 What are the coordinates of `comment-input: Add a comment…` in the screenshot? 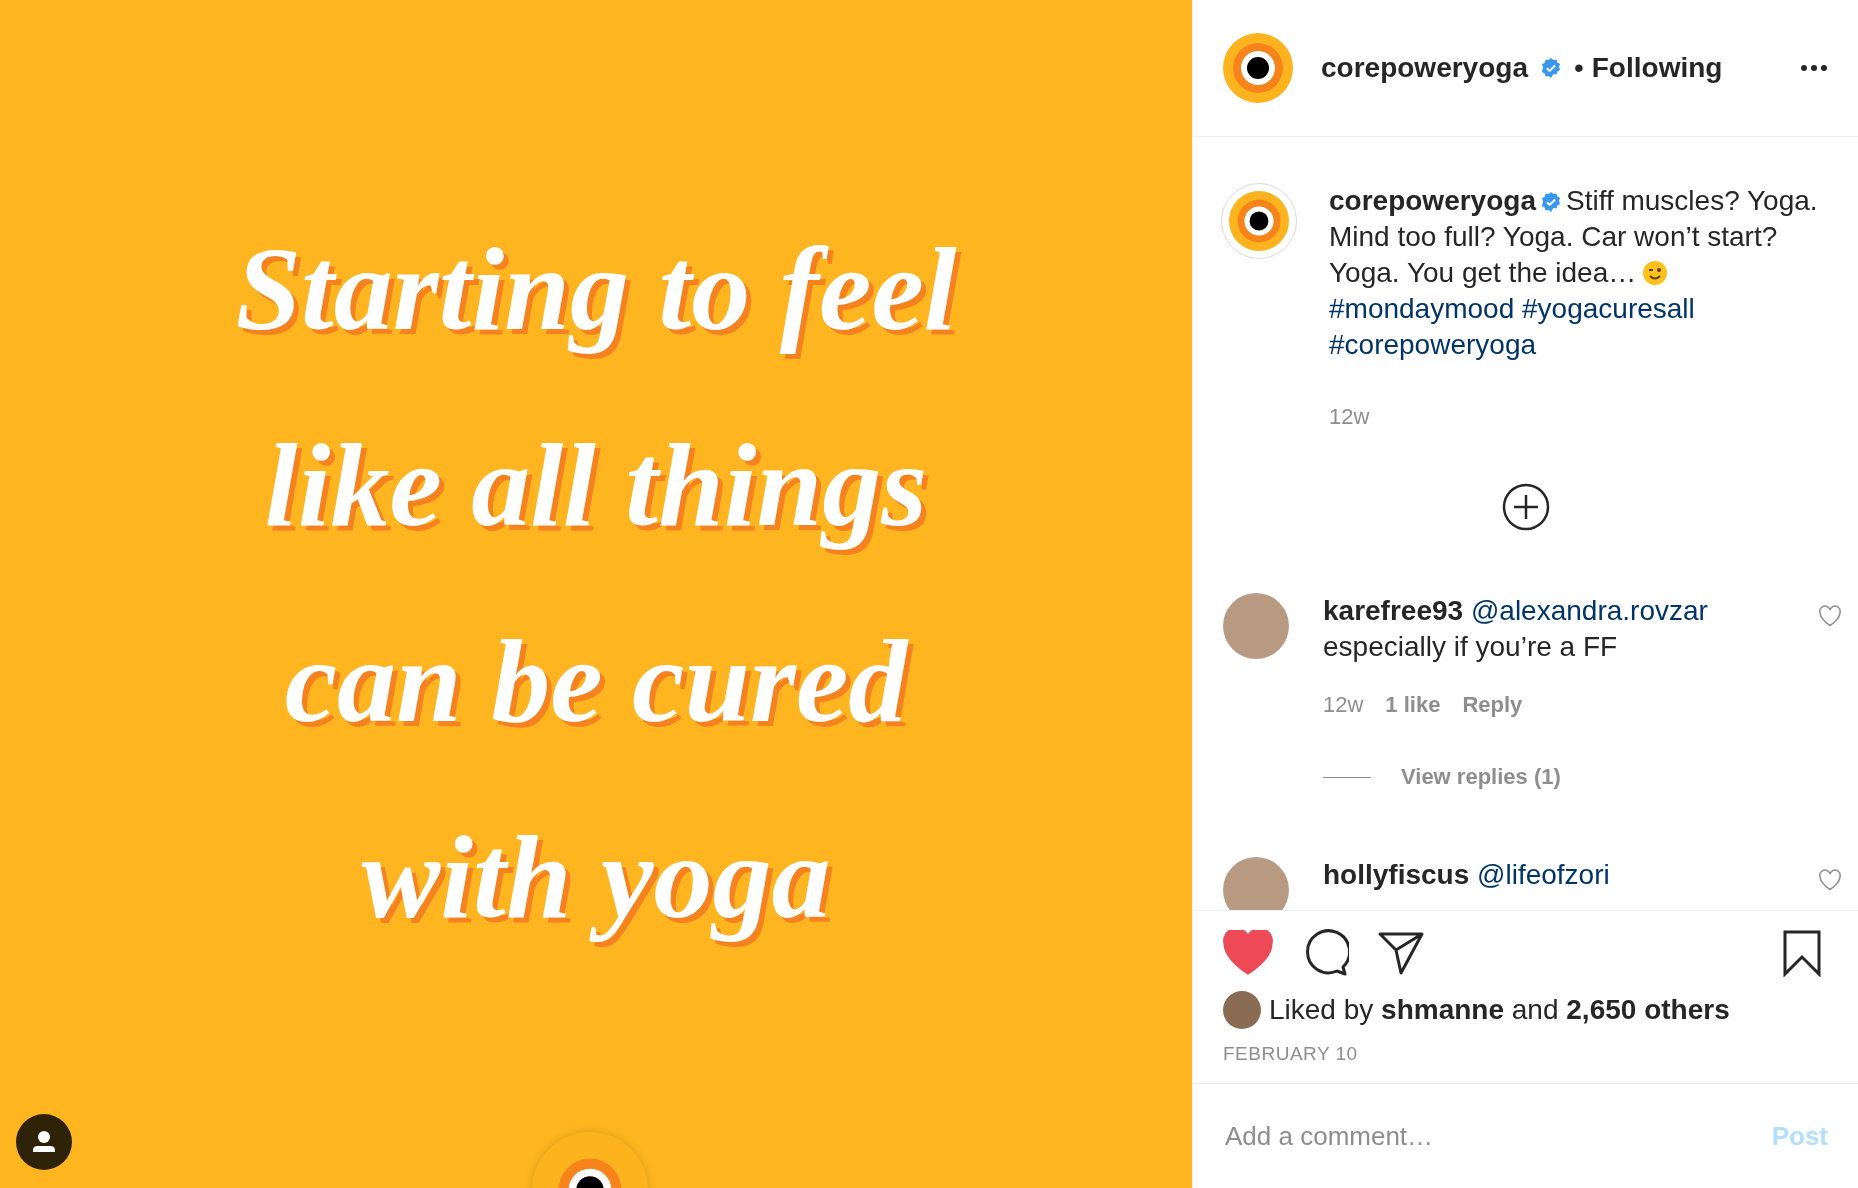 It's located at (1491, 1136).